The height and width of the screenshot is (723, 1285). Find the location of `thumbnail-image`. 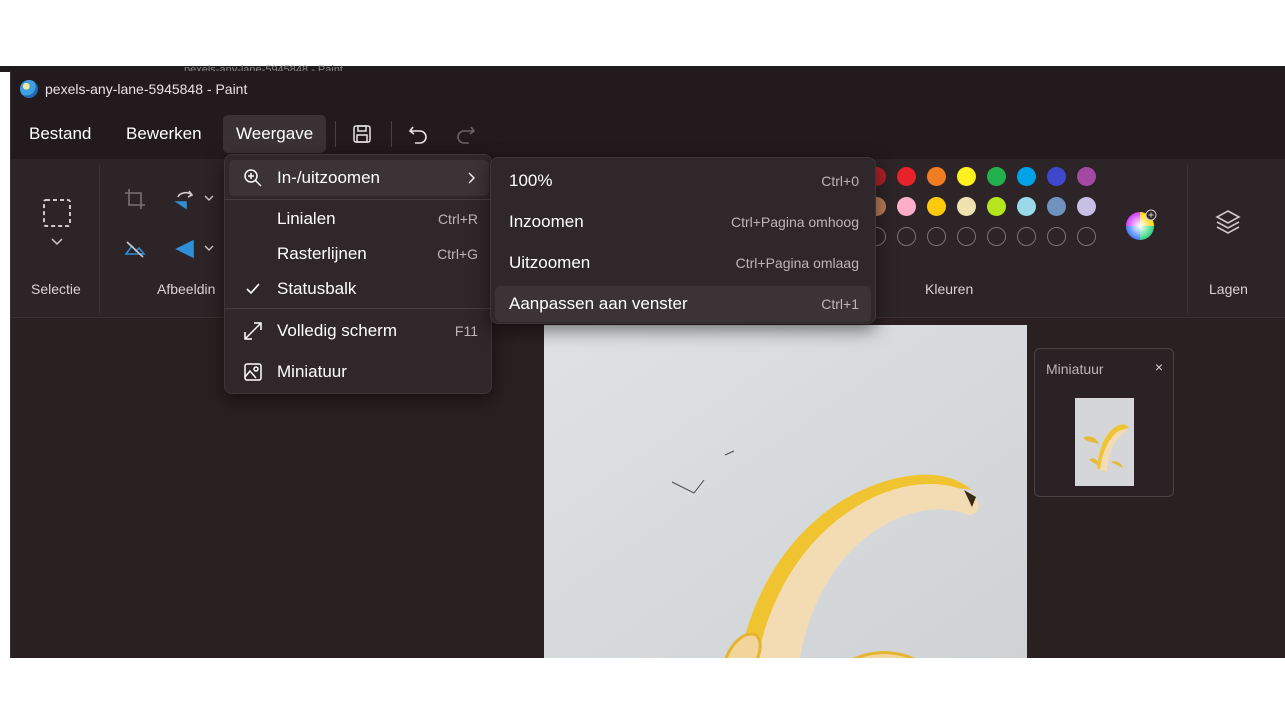

thumbnail-image is located at coordinates (1104, 442).